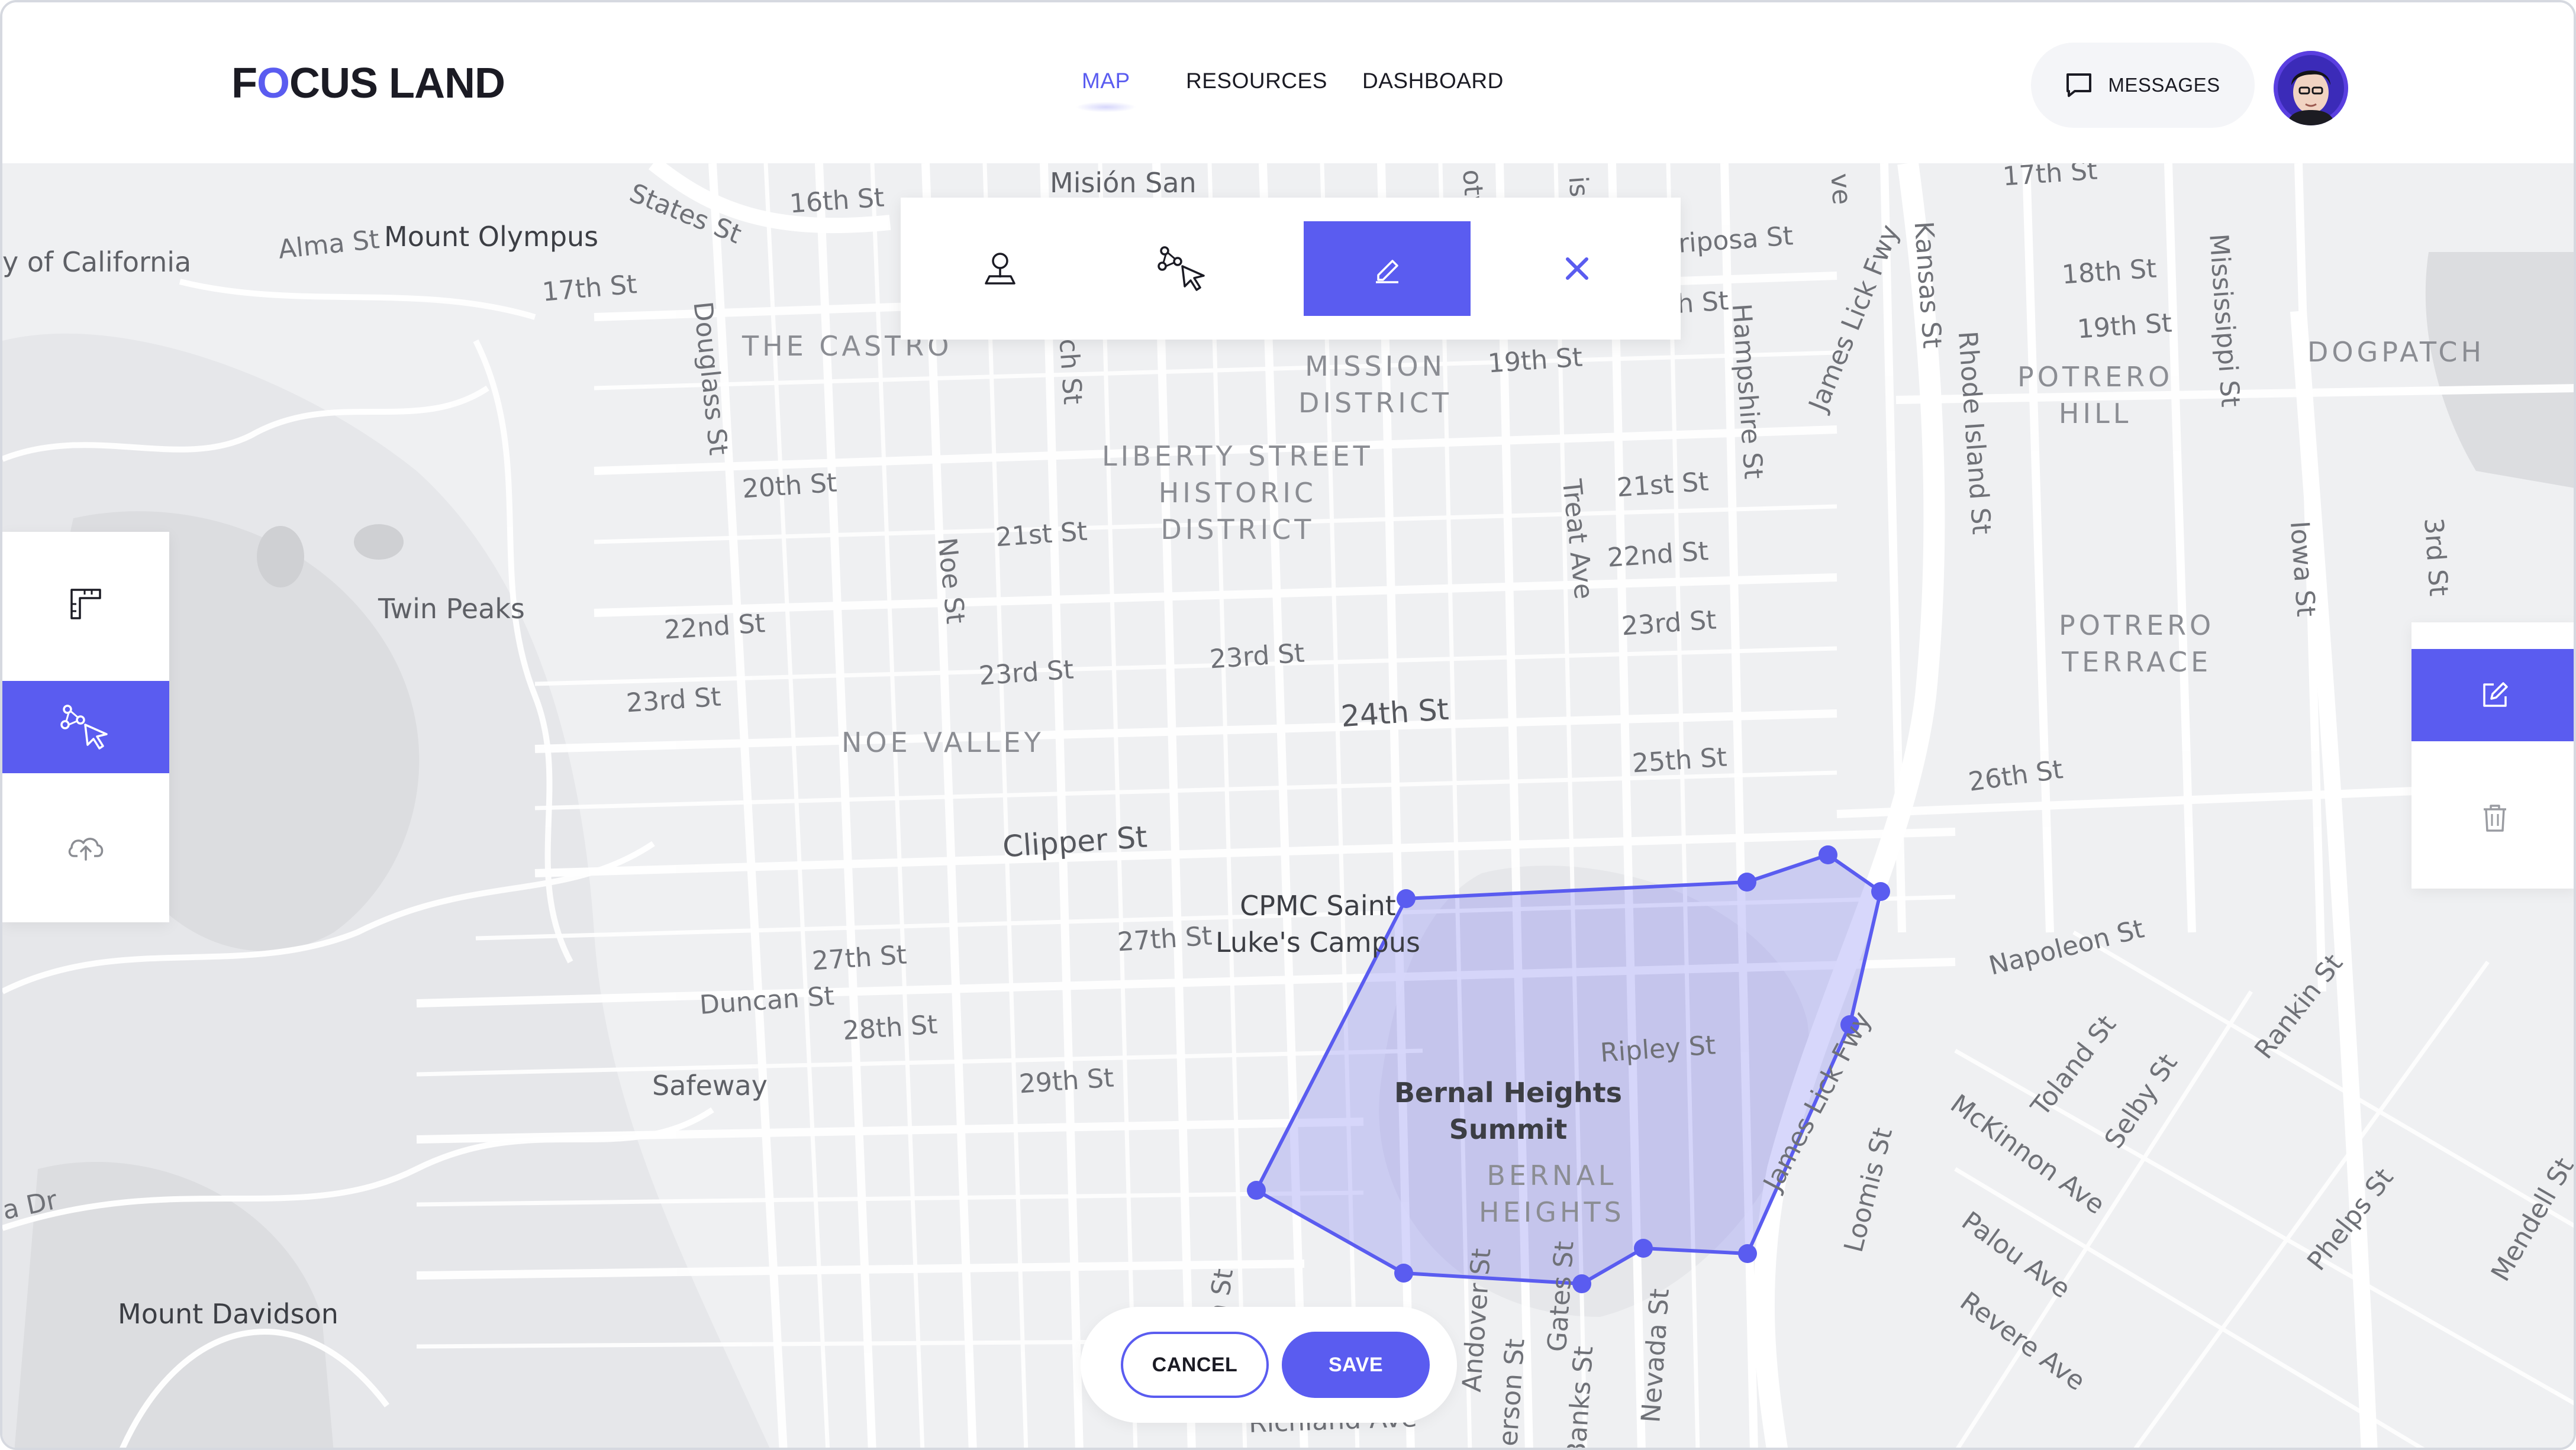 This screenshot has height=1450, width=2576. I want to click on upload-button, so click(85, 848).